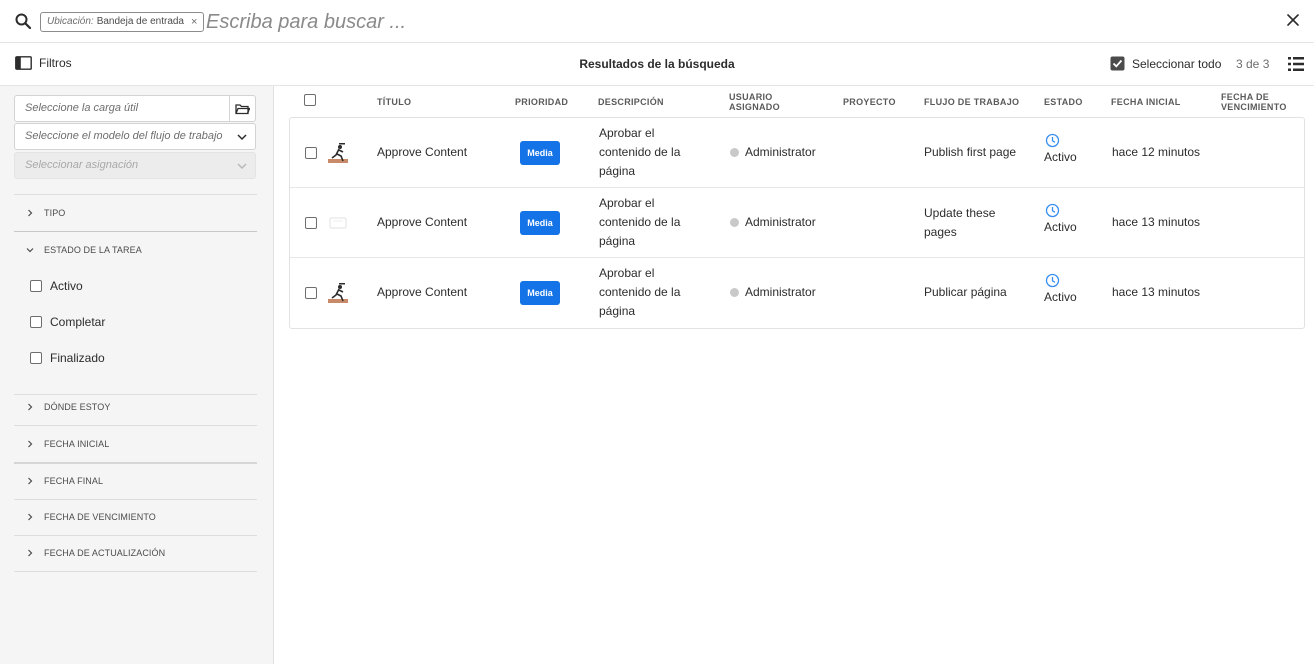  I want to click on checkbox-checked-icon, so click(1117, 63).